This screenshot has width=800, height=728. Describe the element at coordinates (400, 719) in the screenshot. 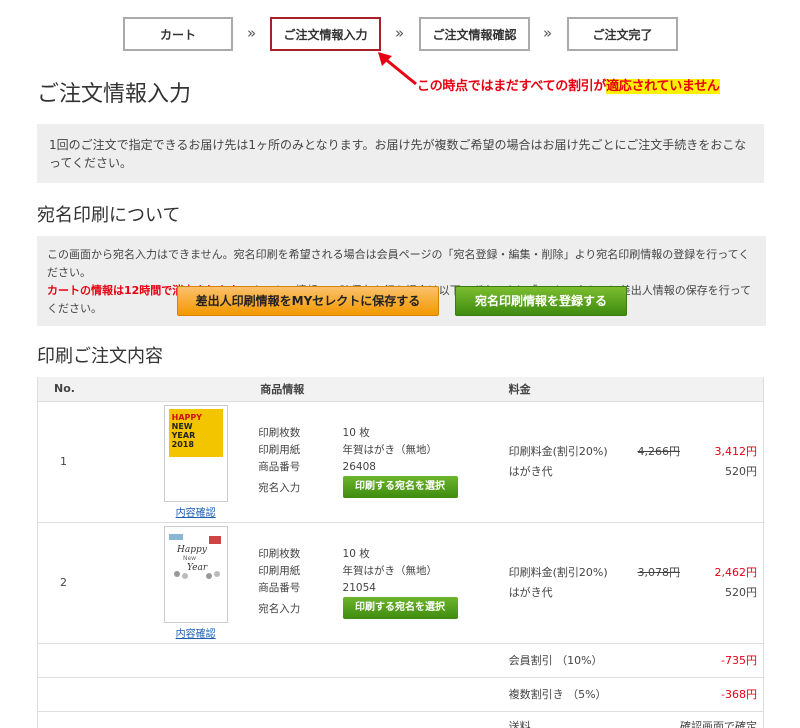

I see `shipping-row: 送料 確認画面で確定` at that location.